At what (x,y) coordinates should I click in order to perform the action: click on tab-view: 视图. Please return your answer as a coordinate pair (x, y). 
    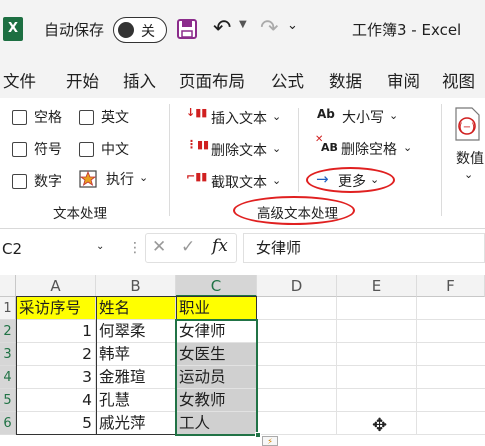
    Looking at the image, I should click on (458, 80).